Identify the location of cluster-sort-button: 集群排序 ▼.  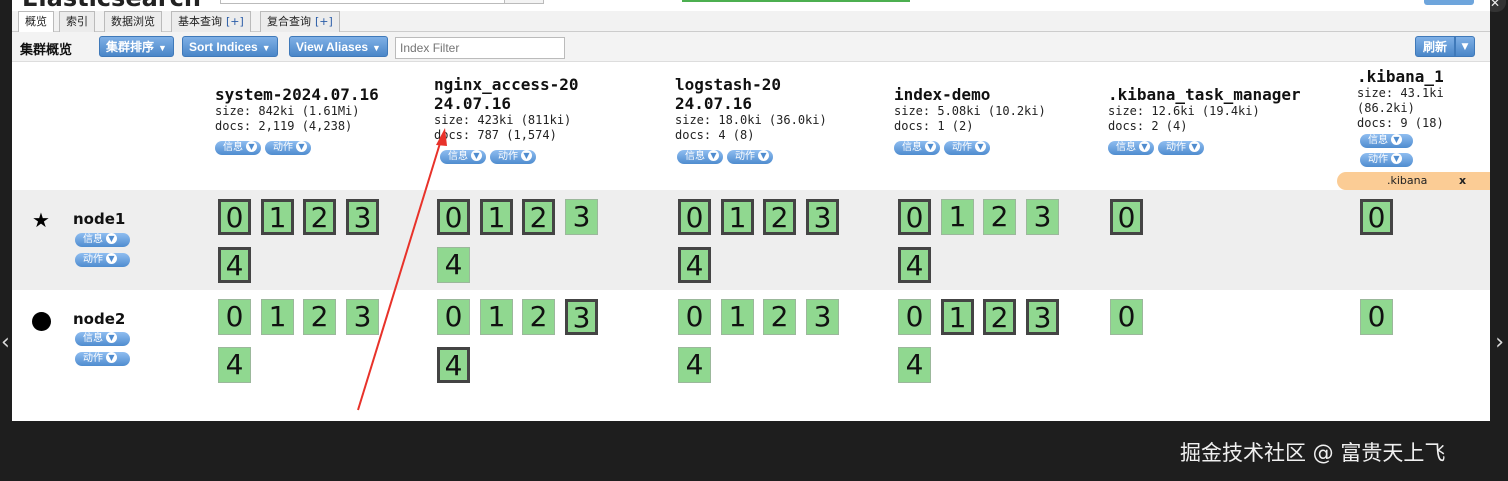
(136, 46).